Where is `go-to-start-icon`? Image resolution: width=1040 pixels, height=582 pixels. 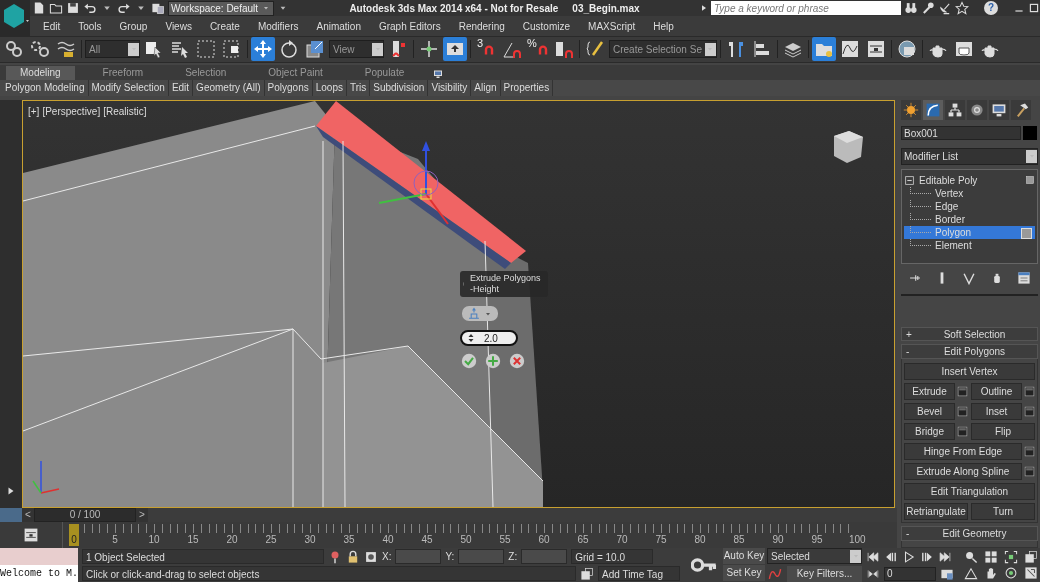
go-to-start-icon is located at coordinates (873, 556).